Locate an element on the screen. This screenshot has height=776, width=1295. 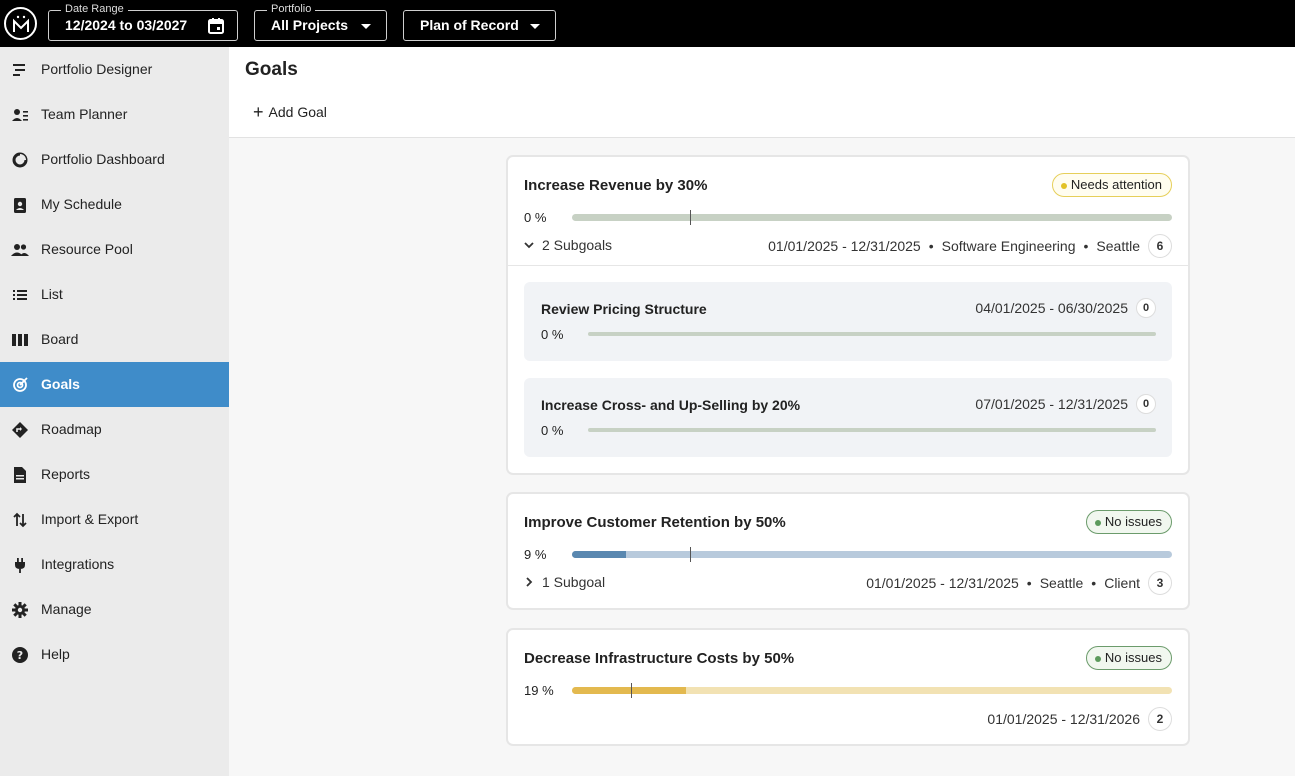
portfolio-designer-icon is located at coordinates (19, 70).